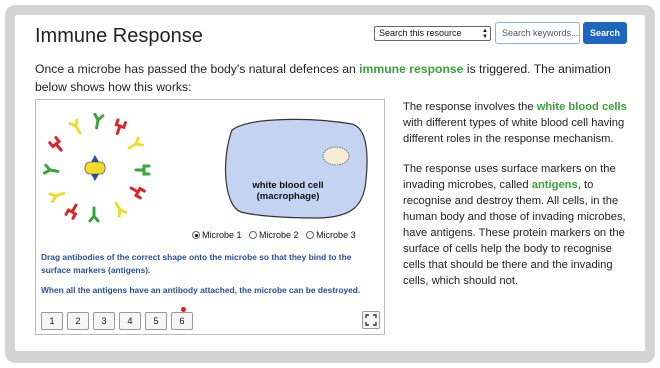  I want to click on radio-selected-icon, so click(196, 235).